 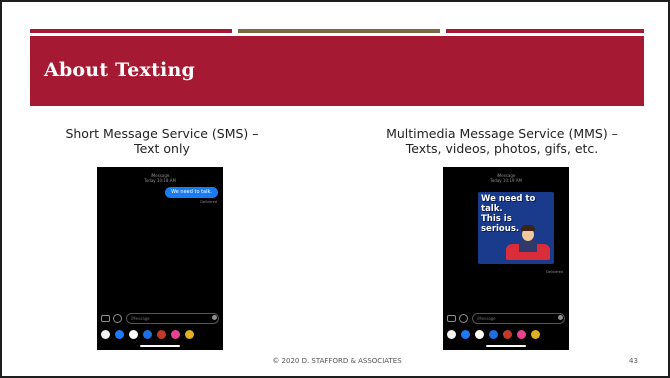 What do you see at coordinates (119, 70) in the screenshot?
I see `slide-title: About Texting` at bounding box center [119, 70].